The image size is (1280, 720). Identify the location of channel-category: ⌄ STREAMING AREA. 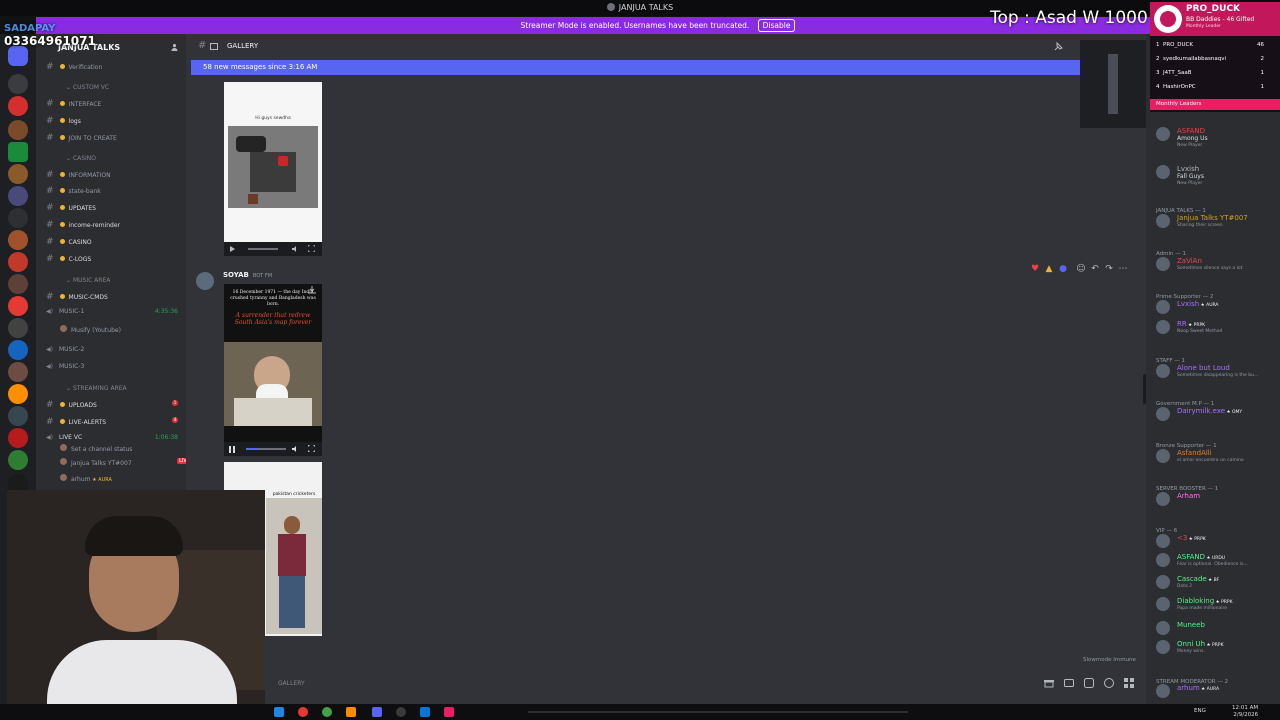
(126, 388).